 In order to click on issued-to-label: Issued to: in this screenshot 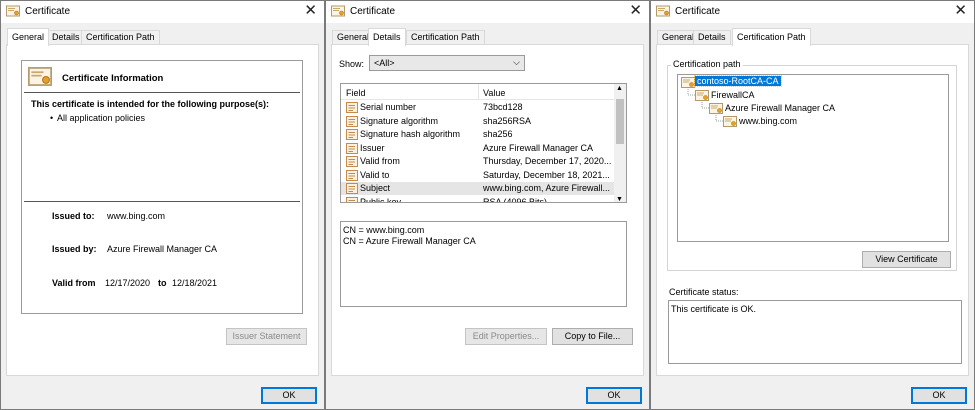, I will do `click(73, 216)`.